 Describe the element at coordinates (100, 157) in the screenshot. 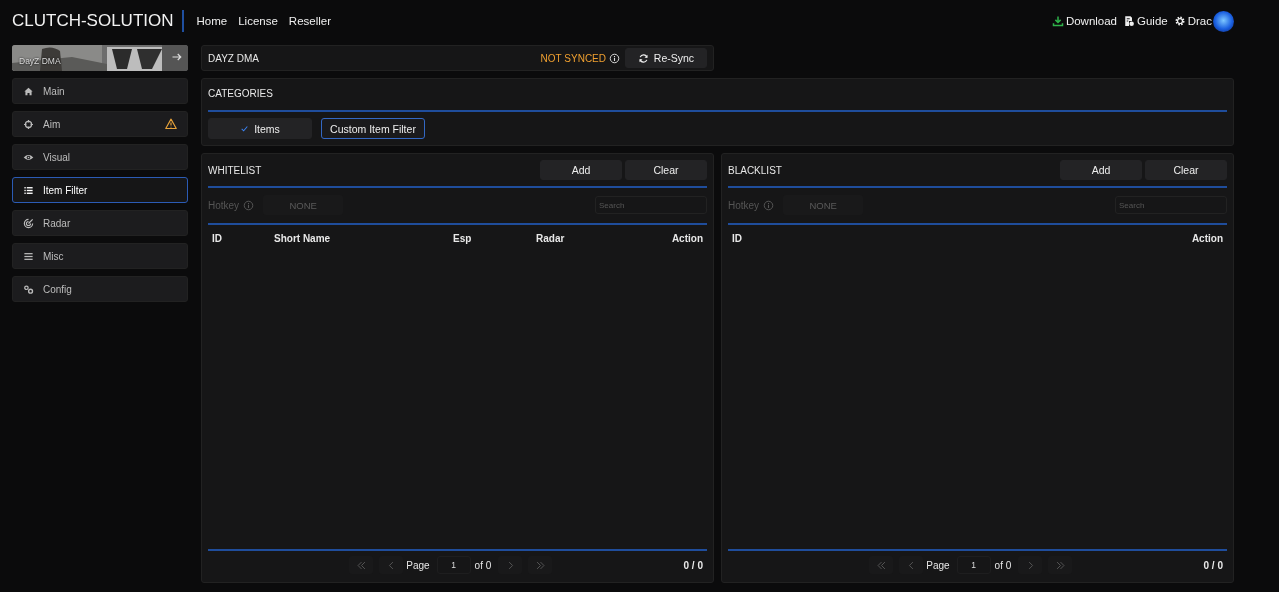

I see `sidebar-item: Visual` at that location.